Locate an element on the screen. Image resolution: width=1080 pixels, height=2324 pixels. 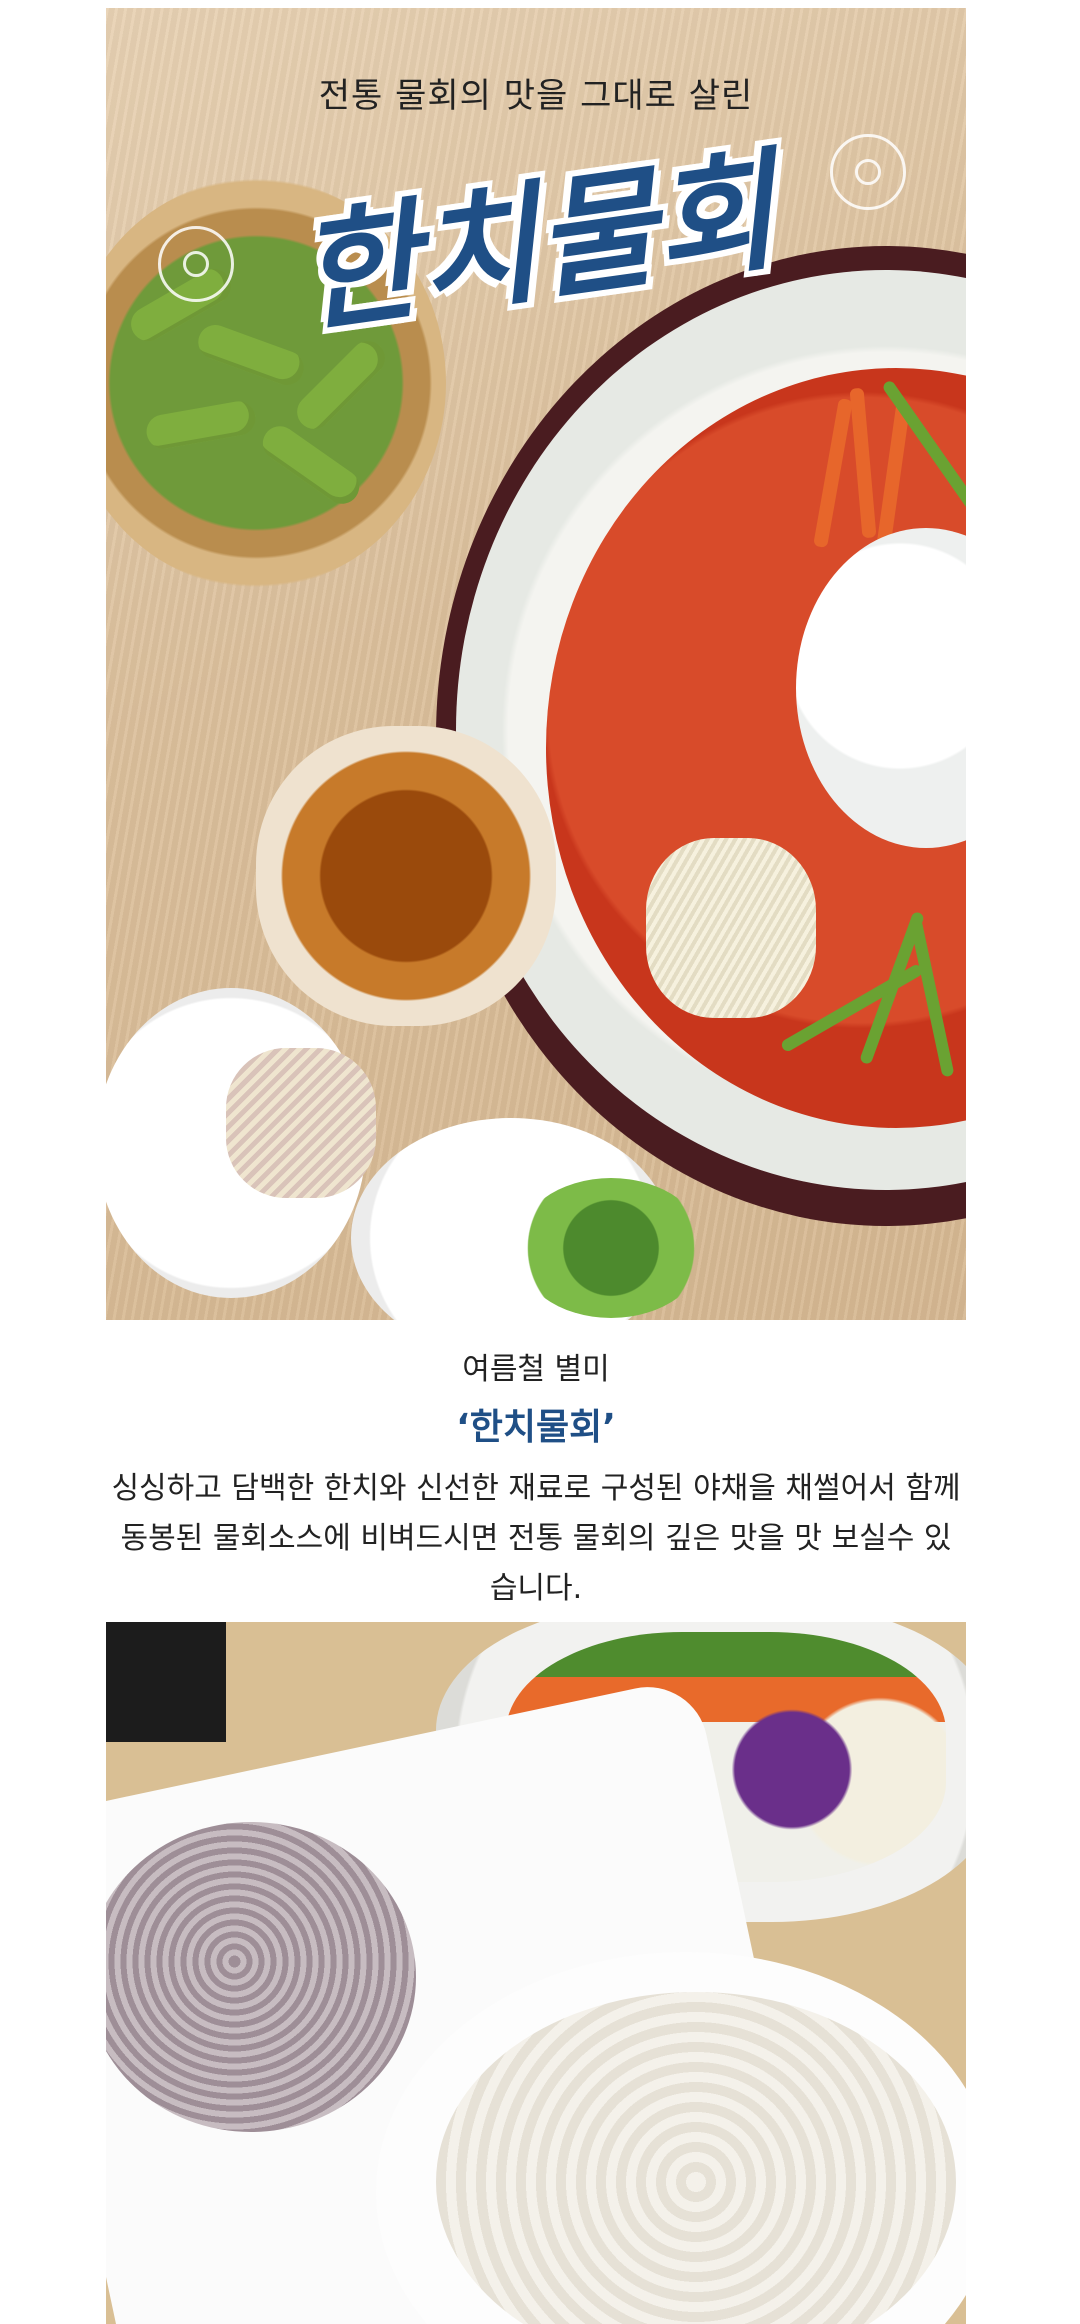
hero-subtitle: 전통 물회의 맛을 그대로 살린 is located at coordinates (536, 96).